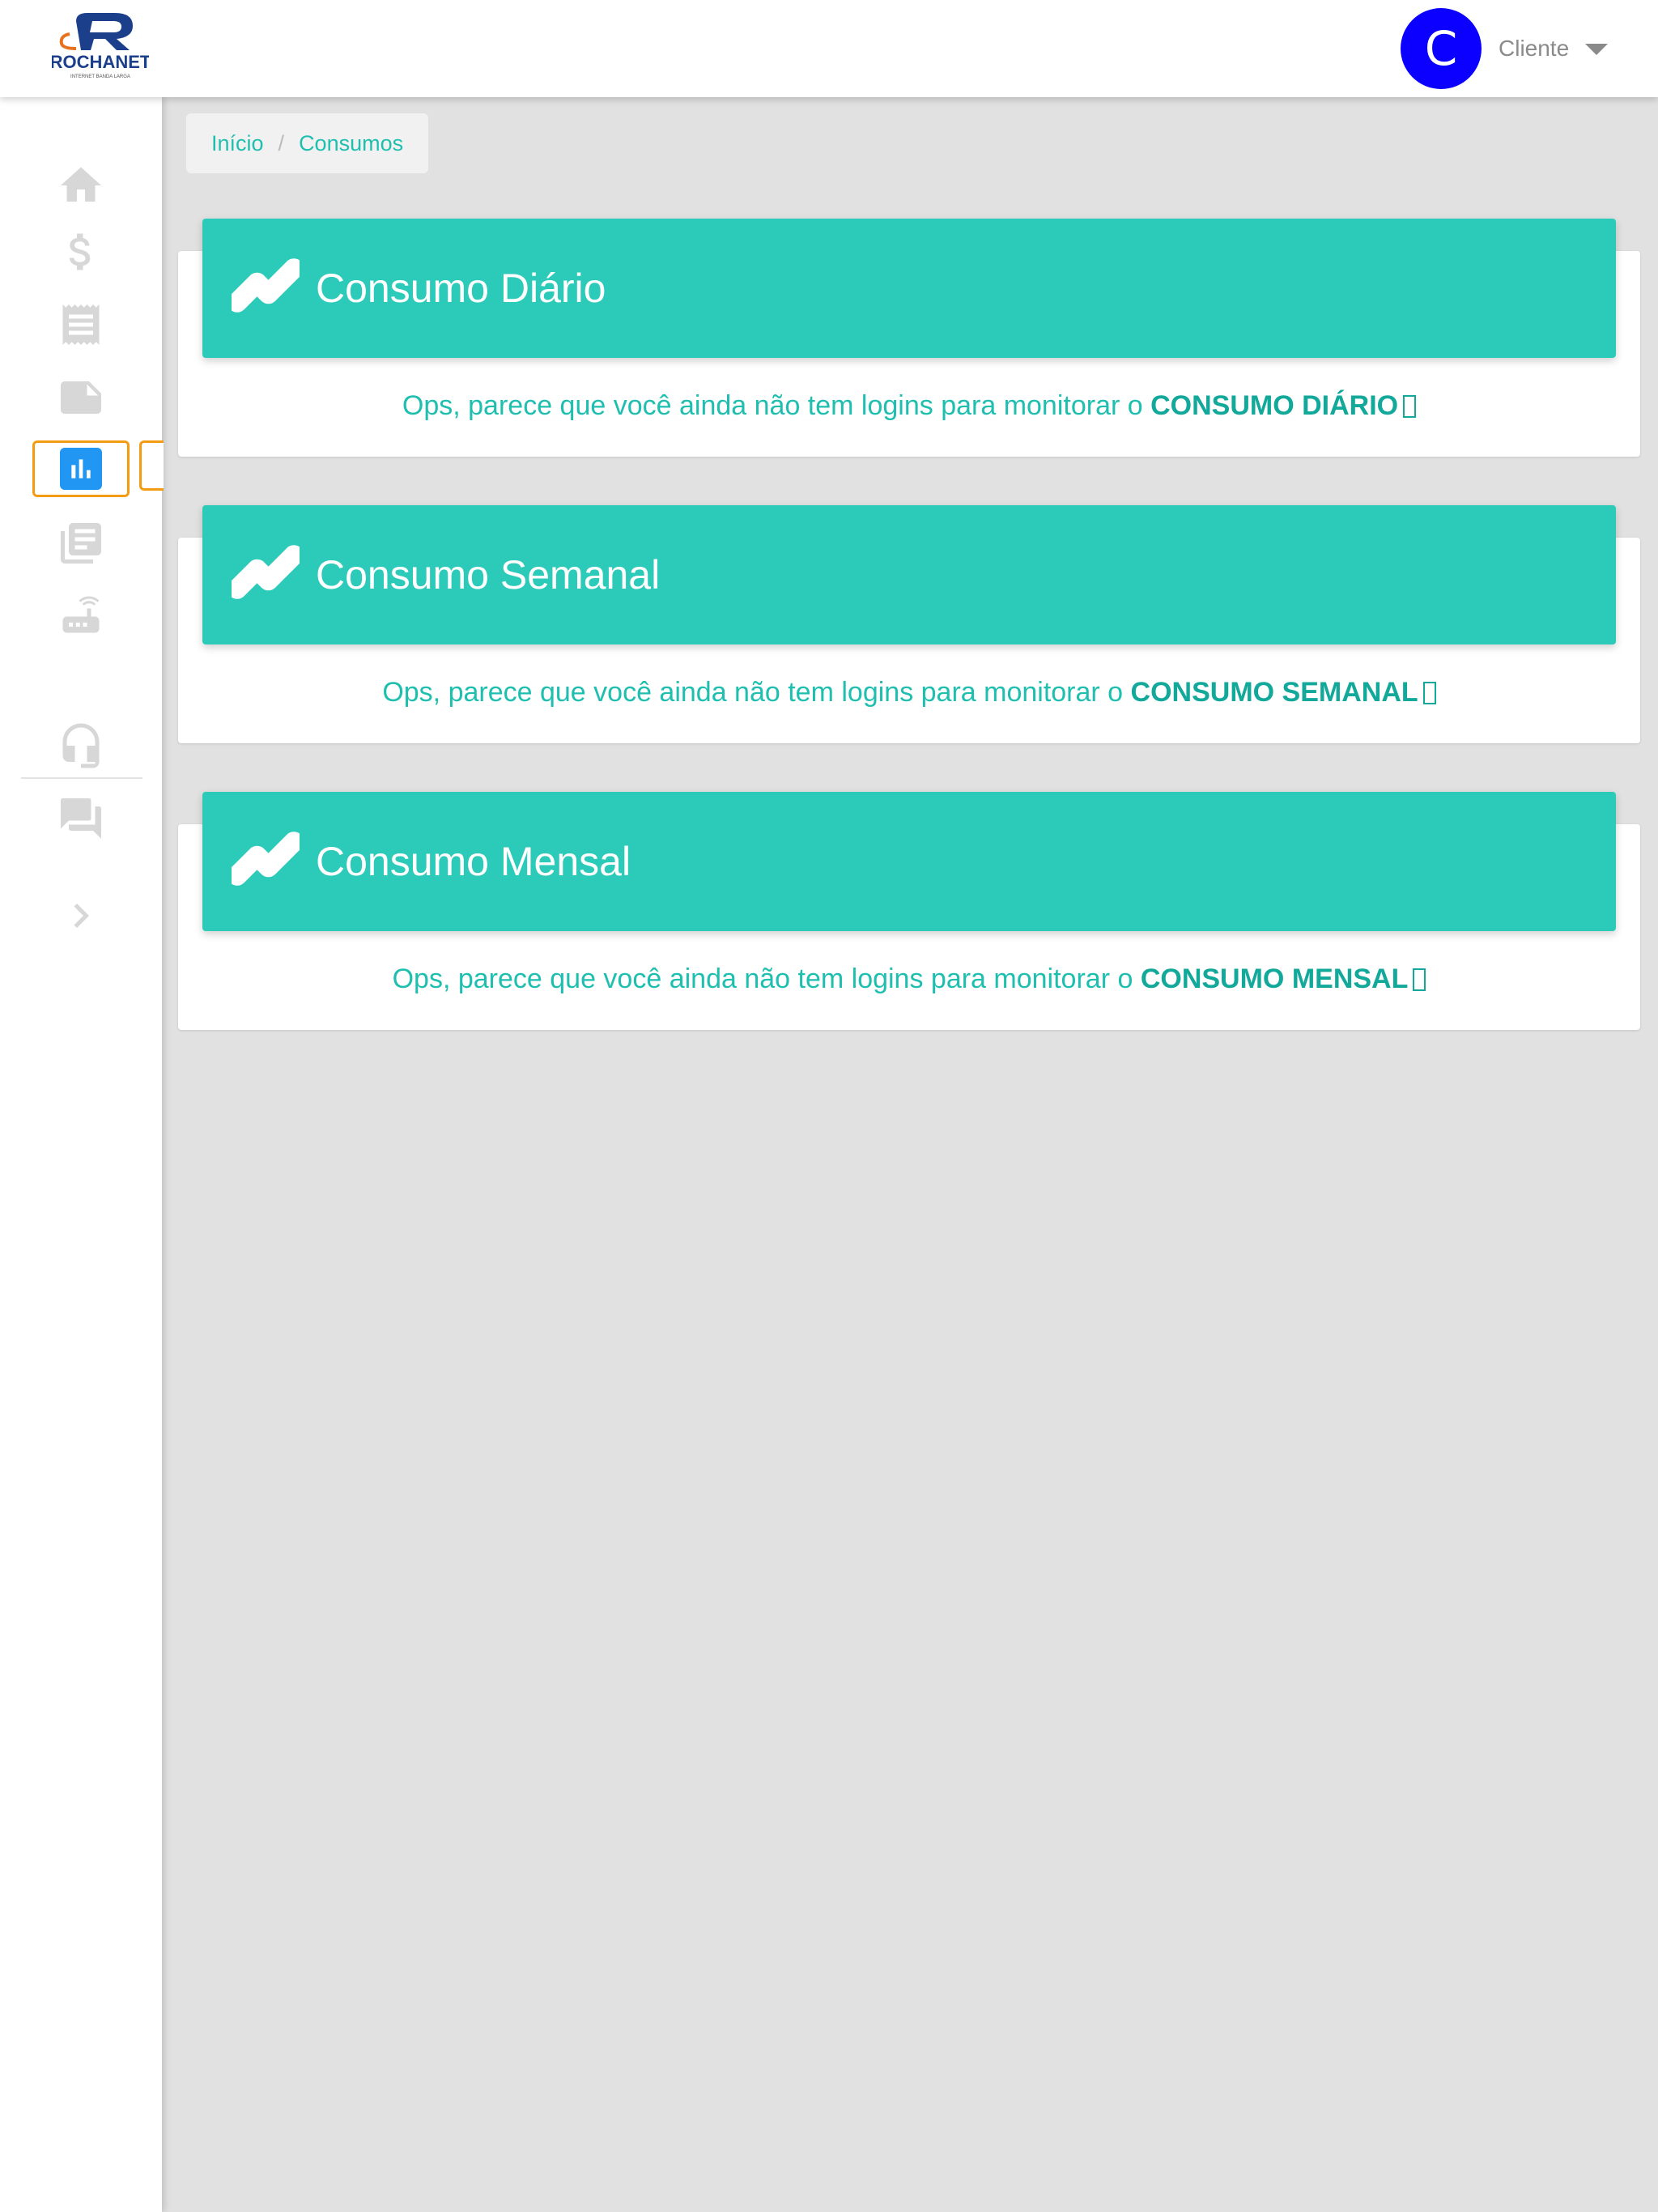 The width and height of the screenshot is (1658, 2212). Describe the element at coordinates (100, 62) in the screenshot. I see `logo-text: ROCHANET` at that location.